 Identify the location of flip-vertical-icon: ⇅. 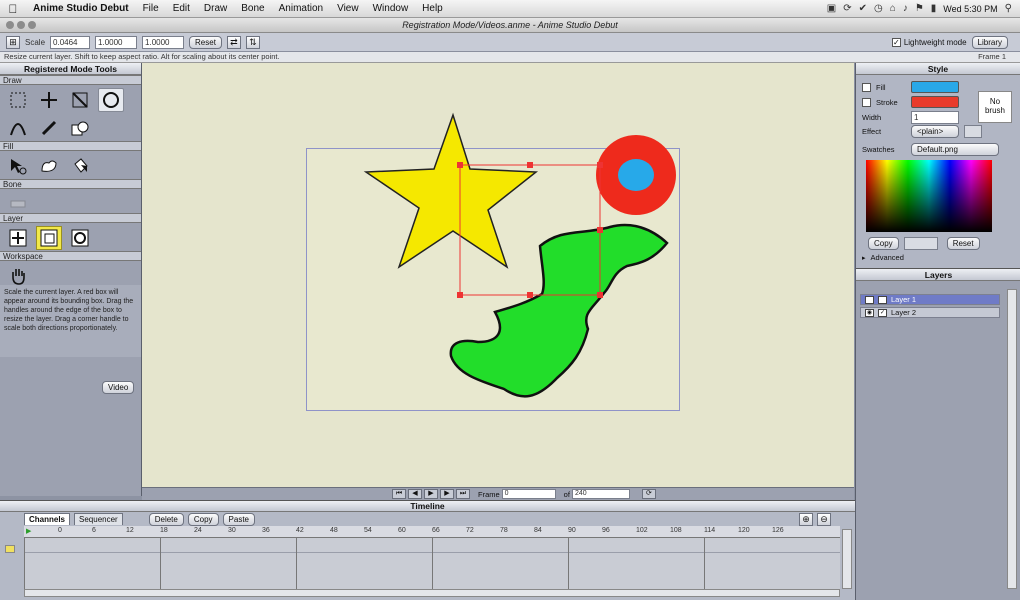
(252, 42).